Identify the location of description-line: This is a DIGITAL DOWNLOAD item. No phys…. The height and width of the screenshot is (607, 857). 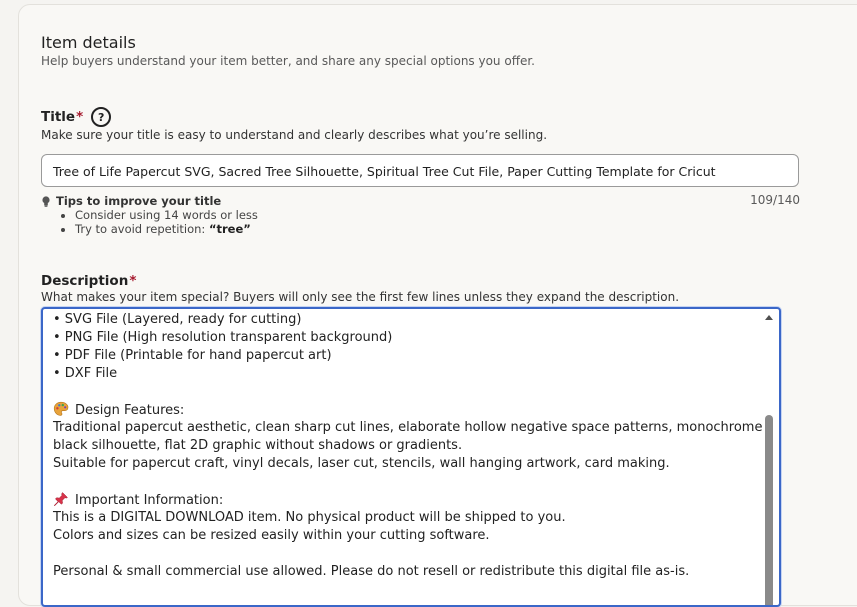
(309, 517).